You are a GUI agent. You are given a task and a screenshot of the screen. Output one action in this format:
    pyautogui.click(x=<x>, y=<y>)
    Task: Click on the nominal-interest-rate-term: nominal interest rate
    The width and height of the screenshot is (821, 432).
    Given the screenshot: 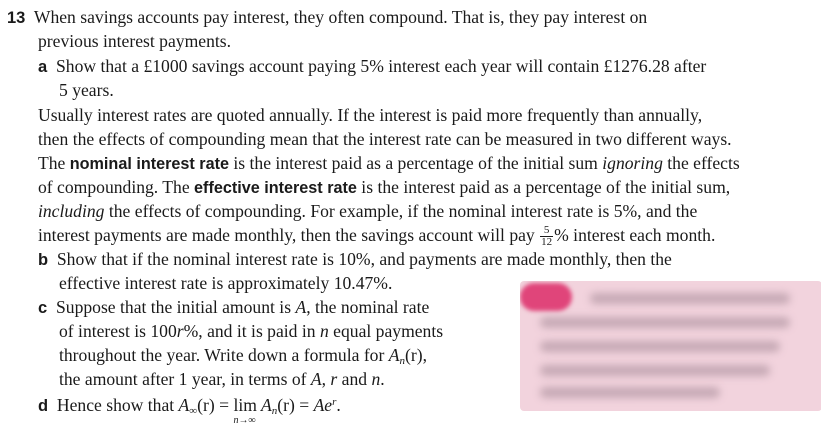 What is the action you would take?
    pyautogui.click(x=149, y=164)
    